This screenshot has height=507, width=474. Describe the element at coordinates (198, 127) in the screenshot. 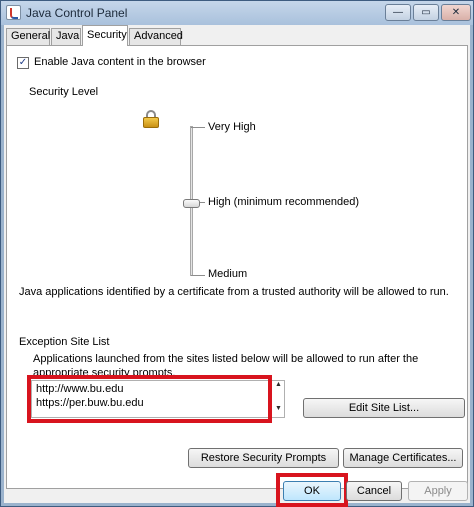

I see `slider-tick-very-high` at that location.